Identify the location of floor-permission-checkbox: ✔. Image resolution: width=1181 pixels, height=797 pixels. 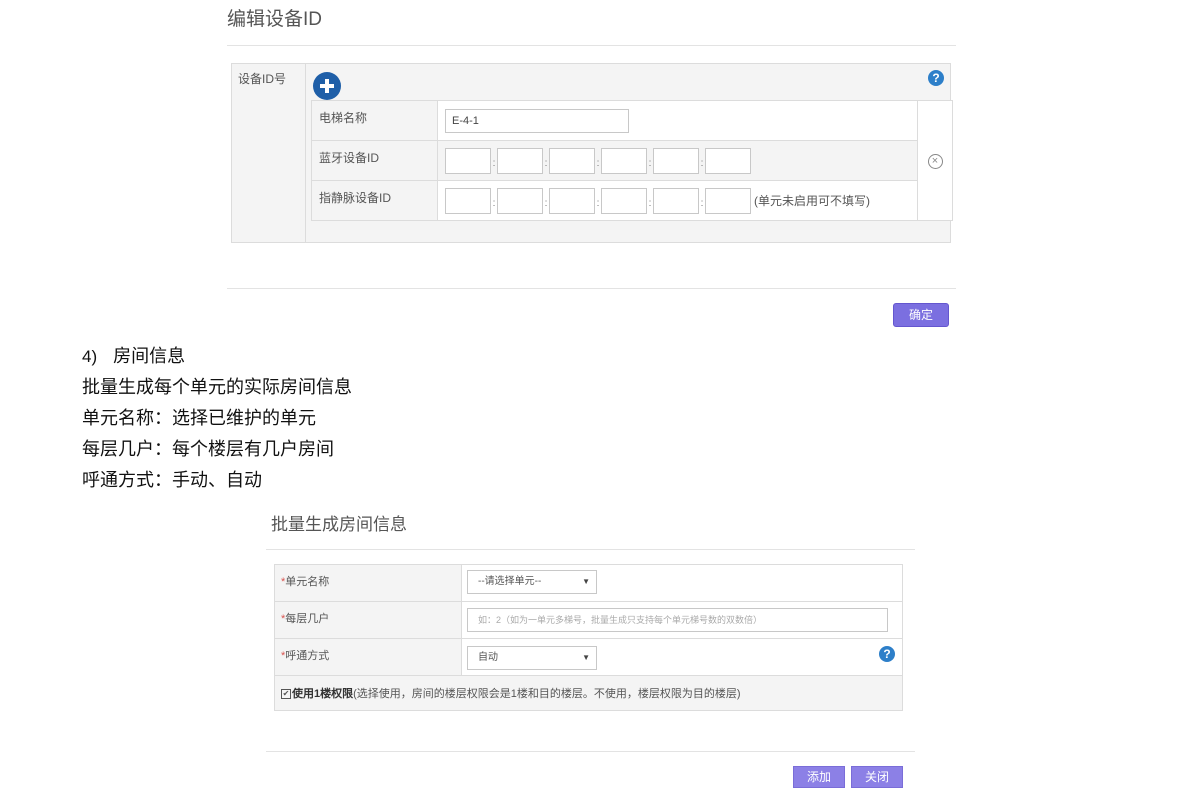
(286, 694).